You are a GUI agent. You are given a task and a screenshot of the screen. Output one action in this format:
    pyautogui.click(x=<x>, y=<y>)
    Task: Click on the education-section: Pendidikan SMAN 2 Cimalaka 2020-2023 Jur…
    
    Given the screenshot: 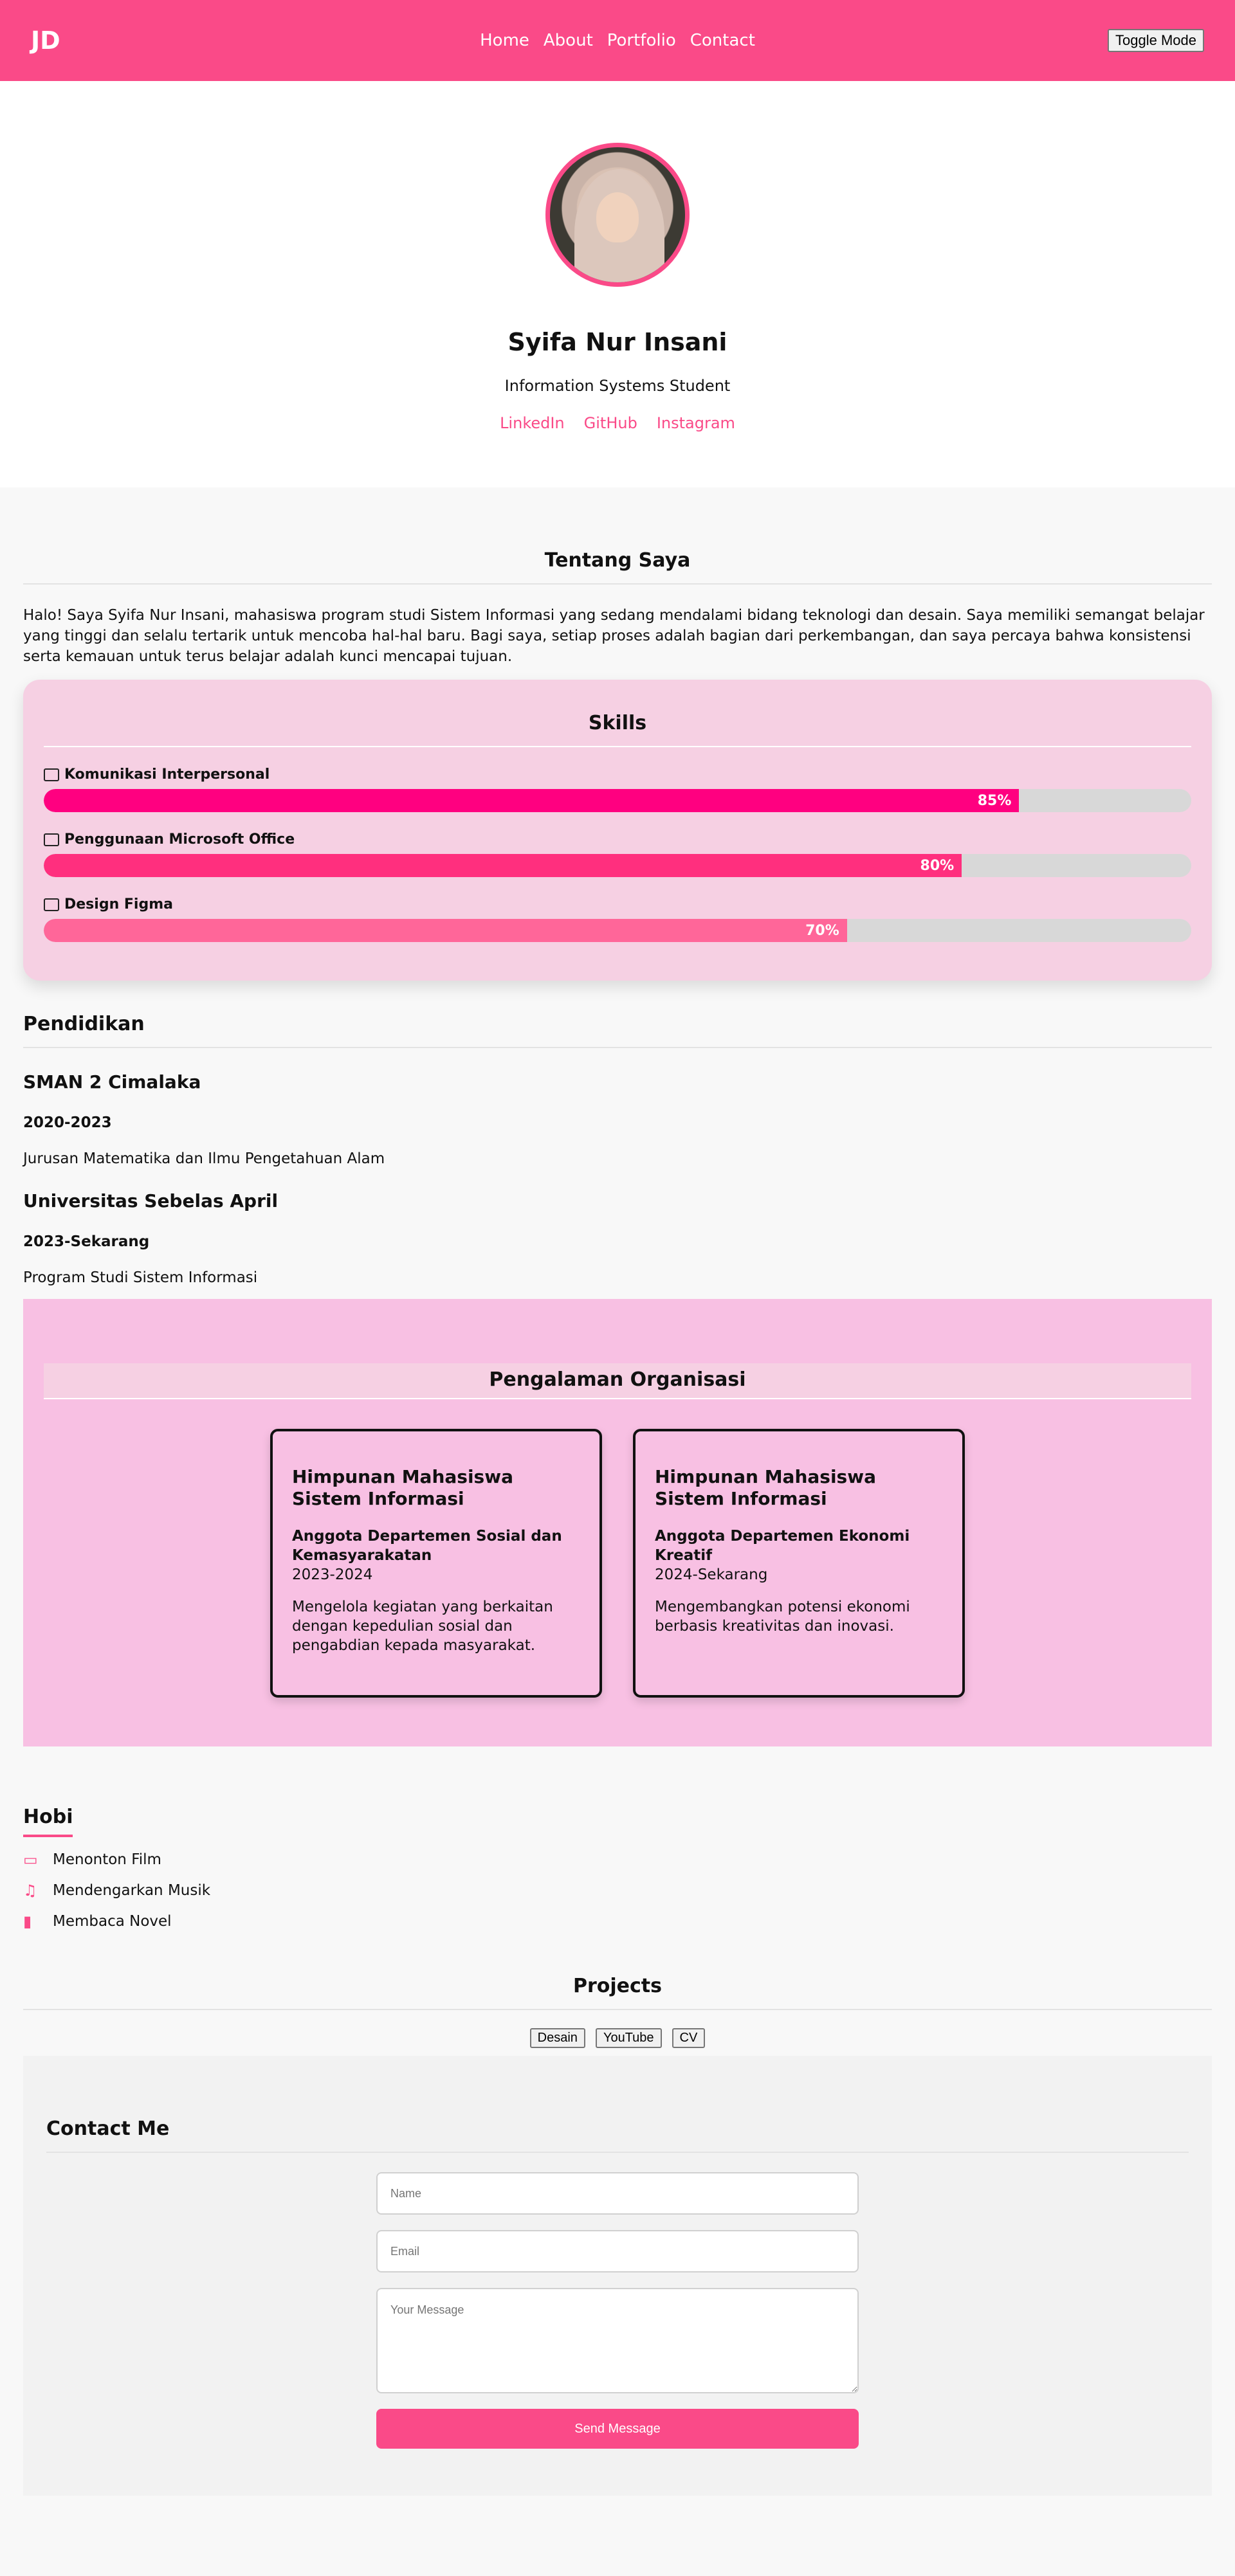 What is the action you would take?
    pyautogui.click(x=617, y=1149)
    